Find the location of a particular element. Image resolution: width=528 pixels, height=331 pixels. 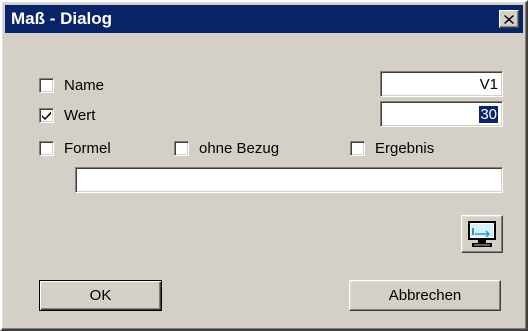

formula-input is located at coordinates (289, 180).